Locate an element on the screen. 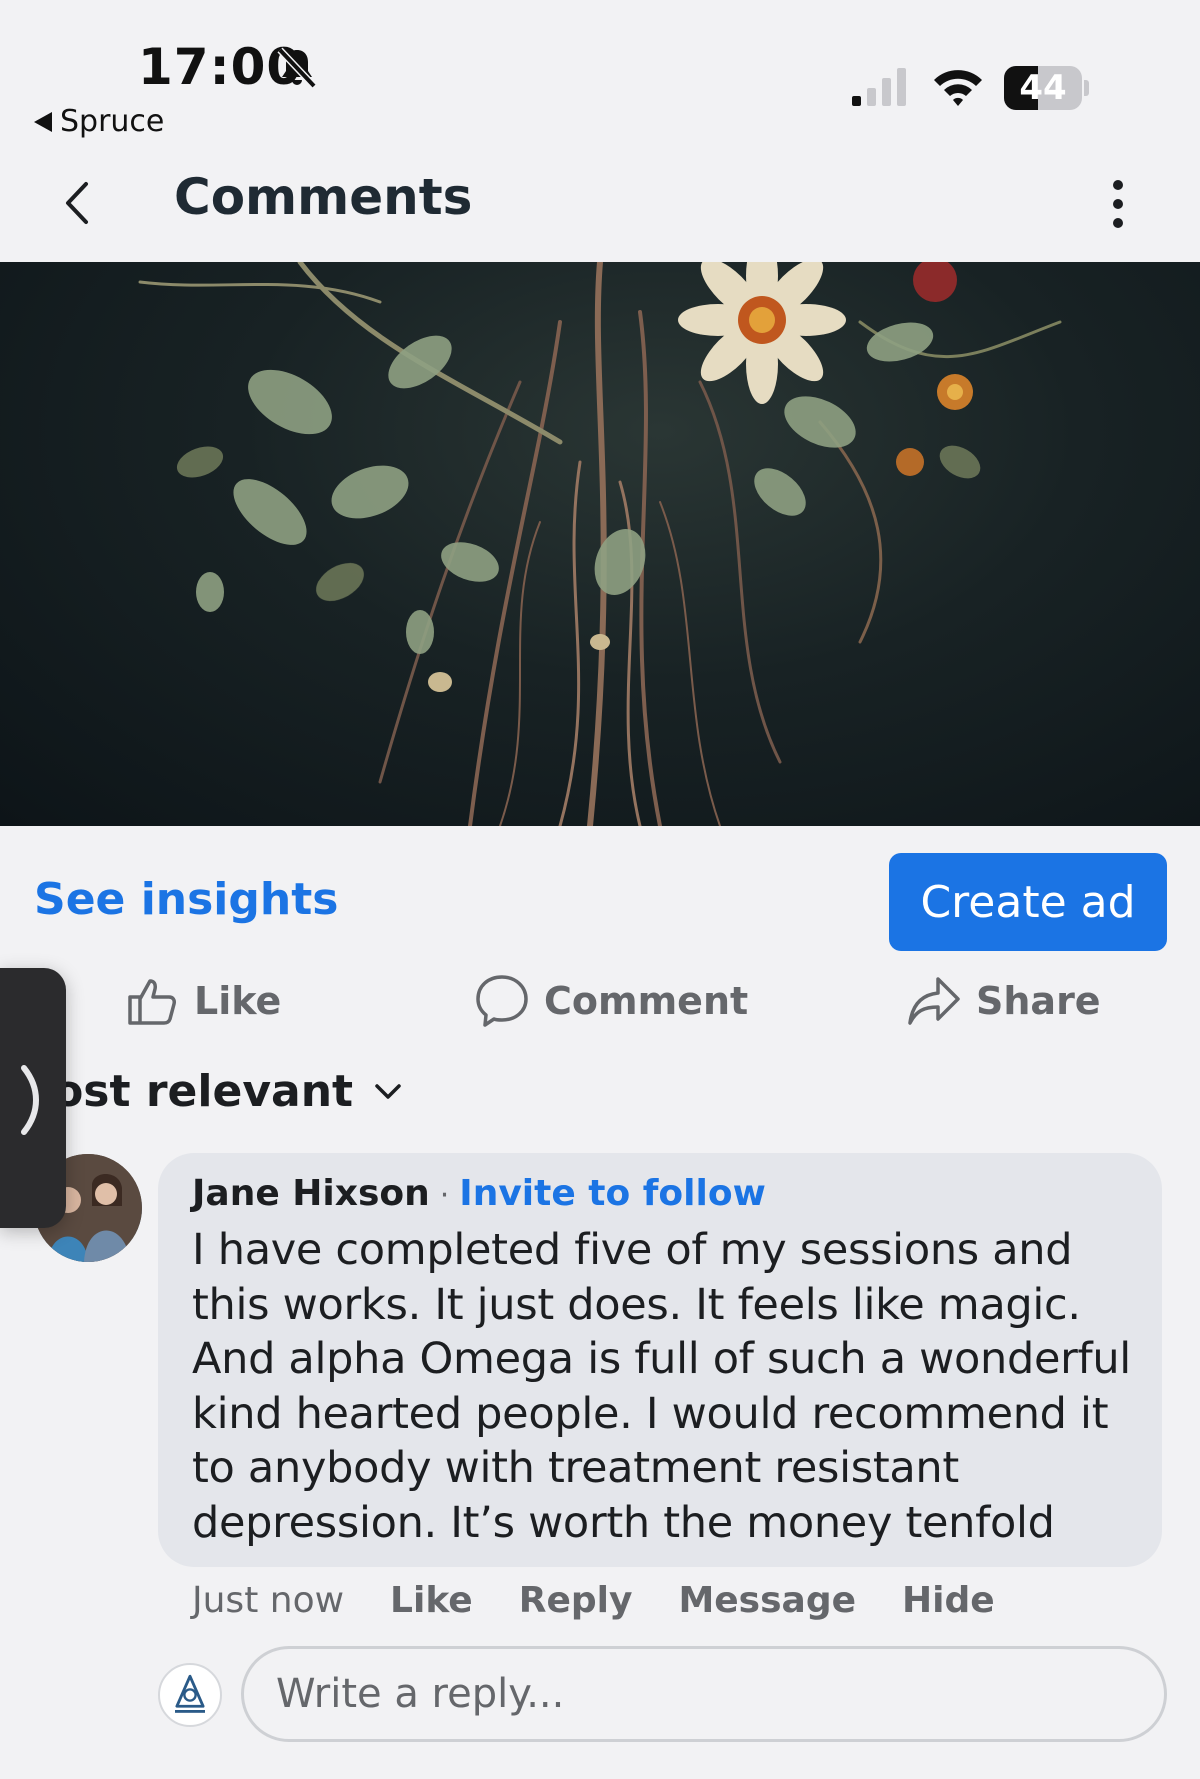  chevron-down-icon is located at coordinates (388, 1091).